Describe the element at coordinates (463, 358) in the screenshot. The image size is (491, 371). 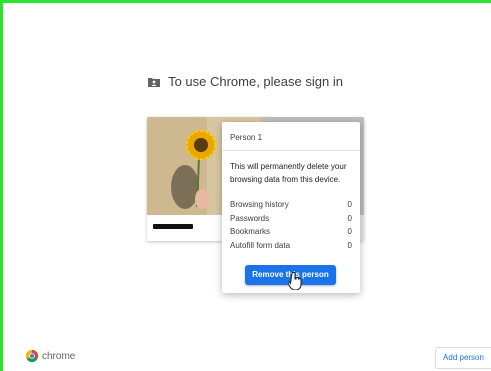
I see `add-person-button: Add person` at that location.